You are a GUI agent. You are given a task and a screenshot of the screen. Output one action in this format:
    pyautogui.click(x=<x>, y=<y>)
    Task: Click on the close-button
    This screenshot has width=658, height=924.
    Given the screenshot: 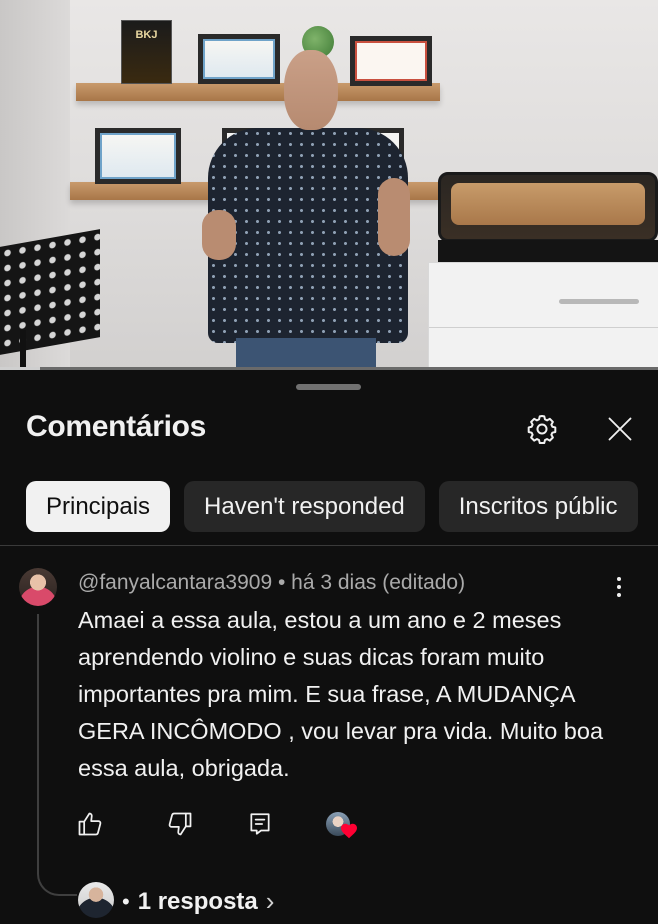 What is the action you would take?
    pyautogui.click(x=620, y=429)
    